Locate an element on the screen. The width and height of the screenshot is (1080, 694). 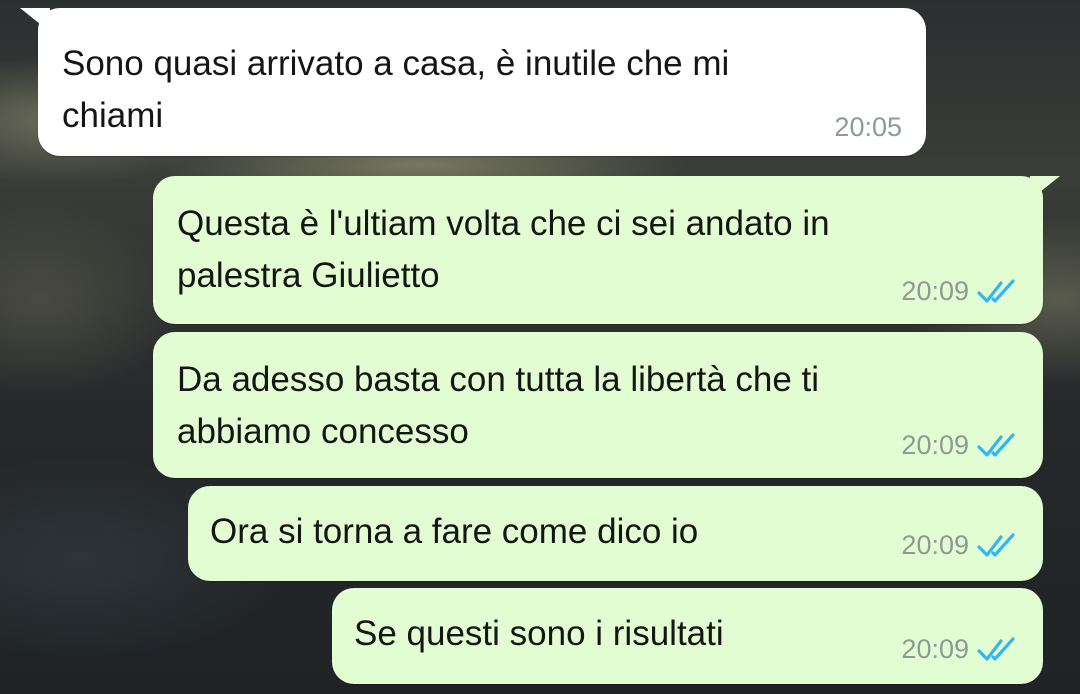
message-bubble-outgoing: Se questi sono i risultati 20:09 is located at coordinates (687, 636).